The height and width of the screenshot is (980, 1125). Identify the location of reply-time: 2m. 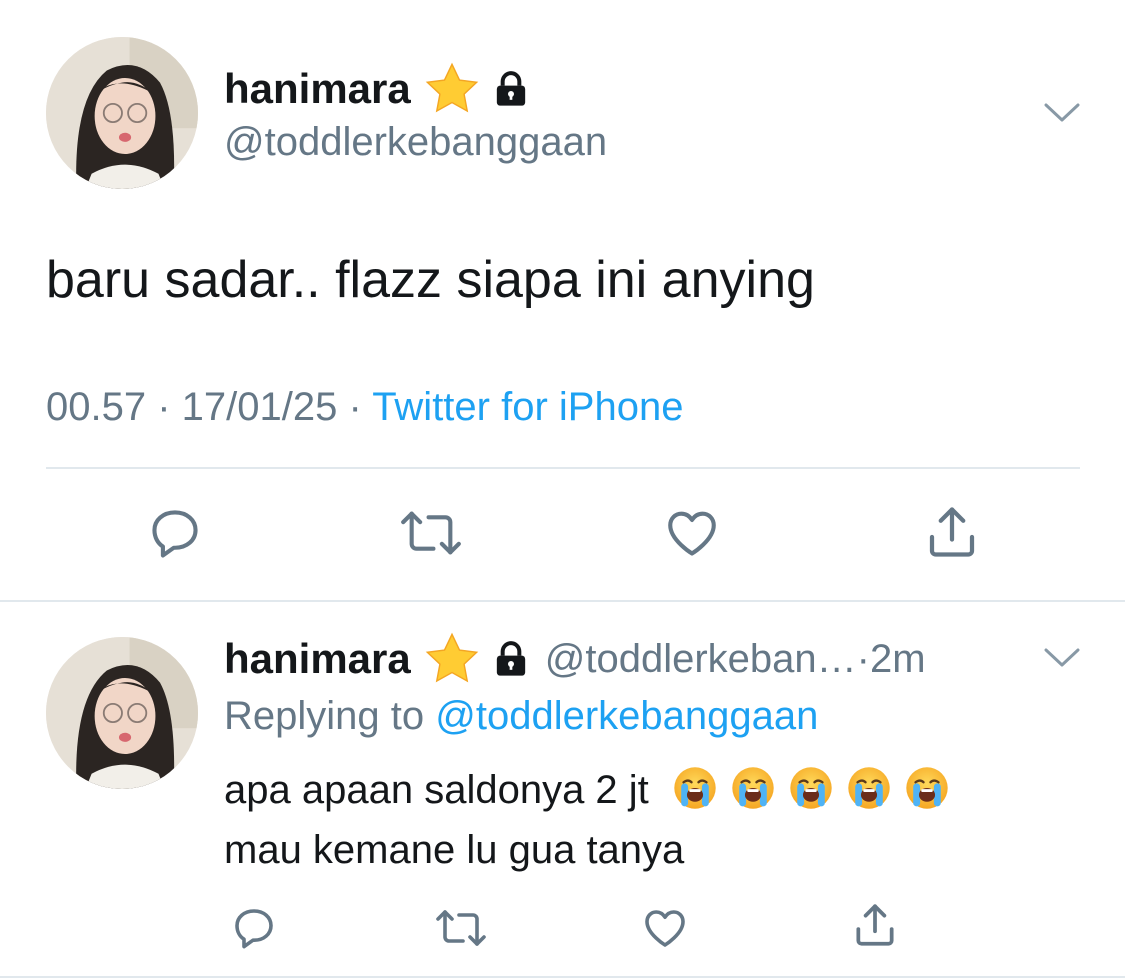
(897, 659).